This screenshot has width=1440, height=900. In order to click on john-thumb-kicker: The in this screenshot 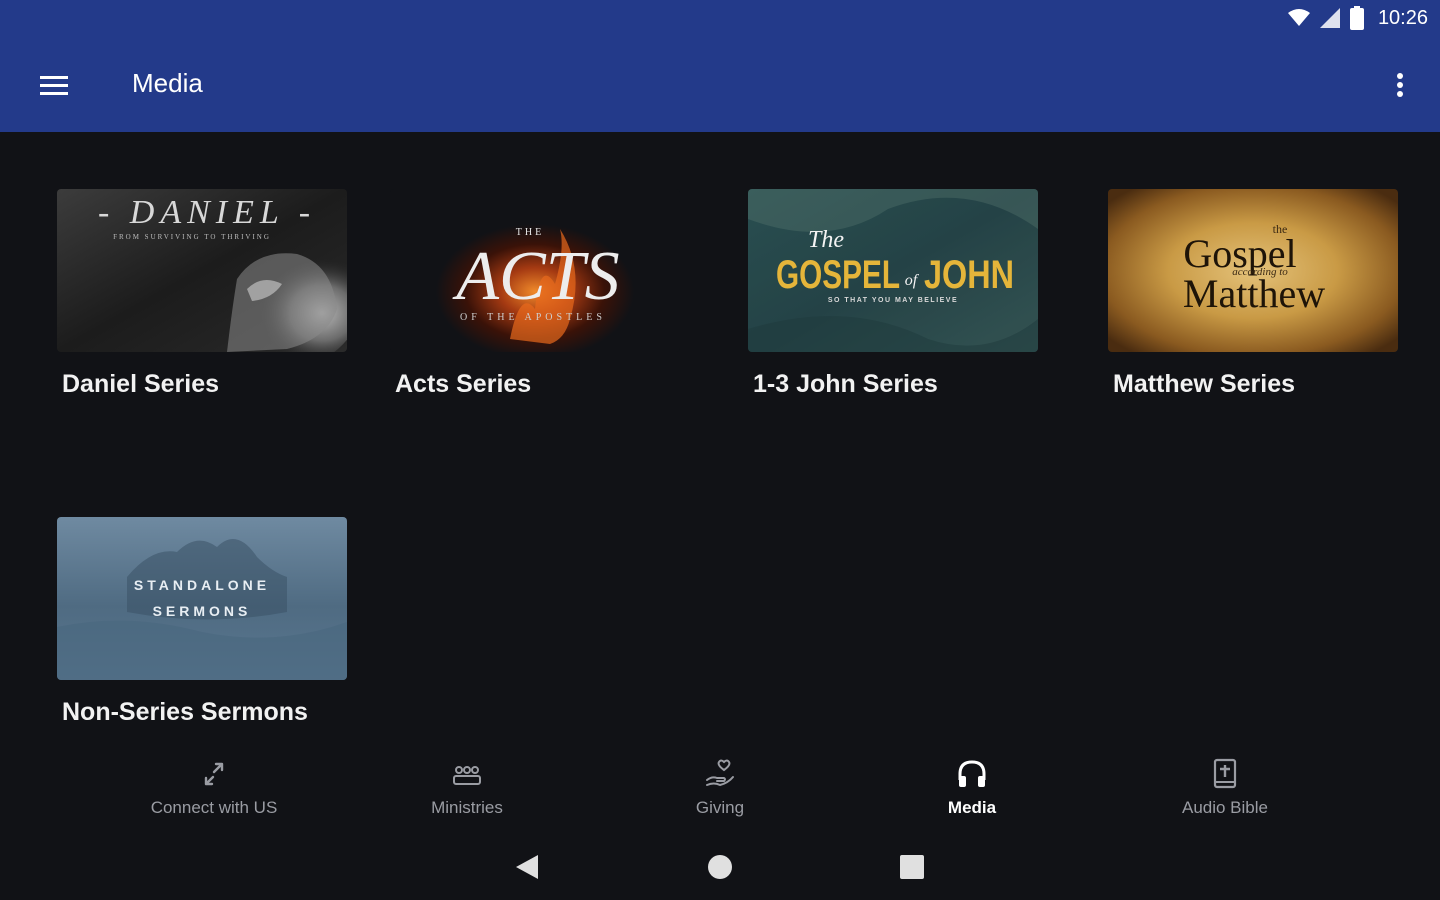, I will do `click(826, 240)`.